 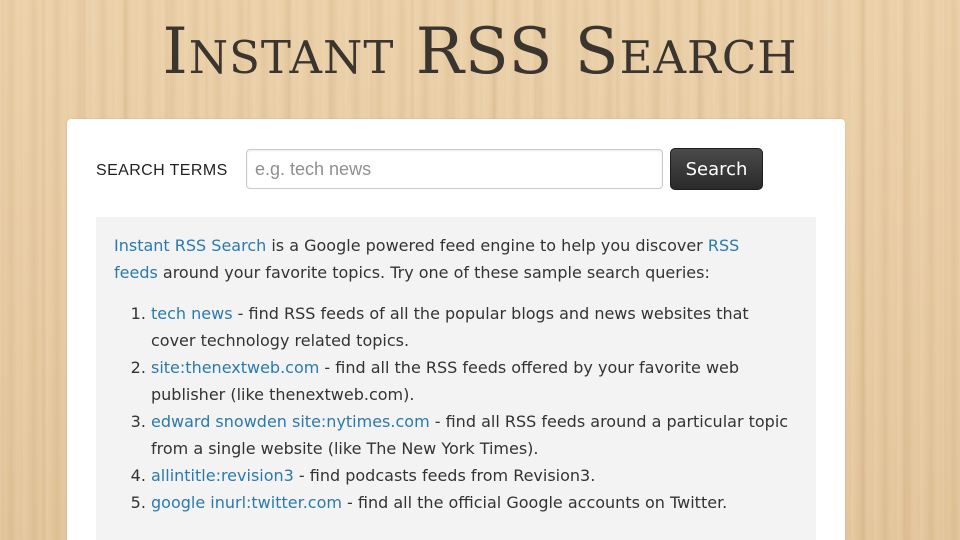 I want to click on search-terms-label: SEARCH TERMS, so click(x=162, y=170).